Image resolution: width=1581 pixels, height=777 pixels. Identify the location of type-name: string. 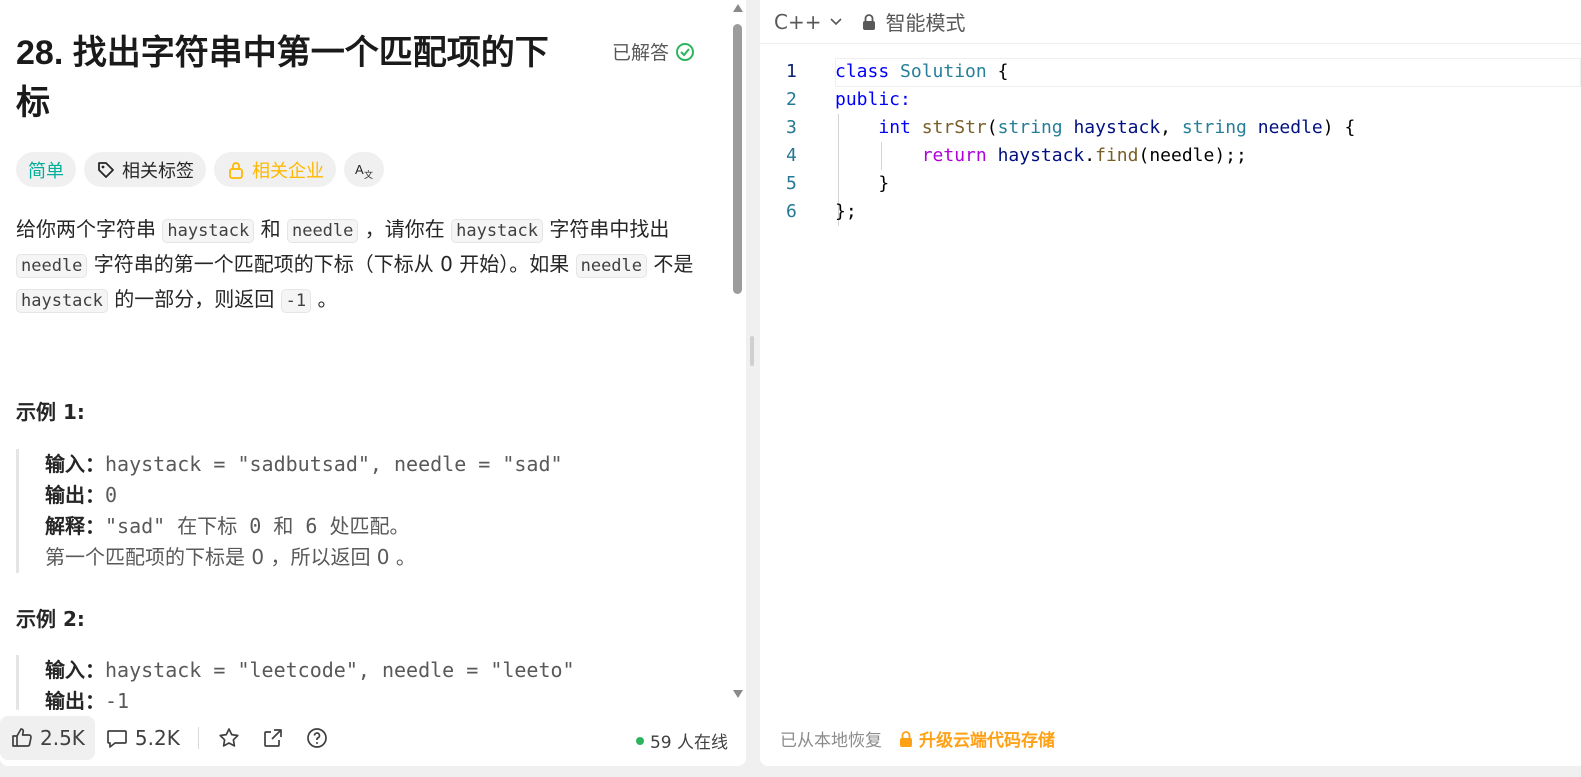
(1030, 127).